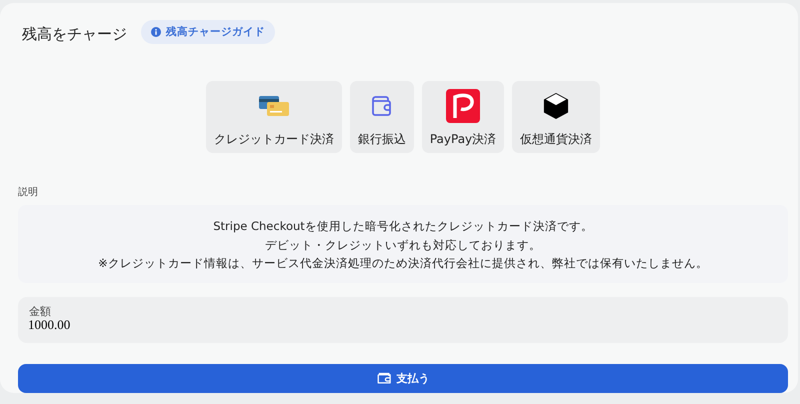 This screenshot has width=800, height=404. Describe the element at coordinates (556, 106) in the screenshot. I see `cube-icon` at that location.